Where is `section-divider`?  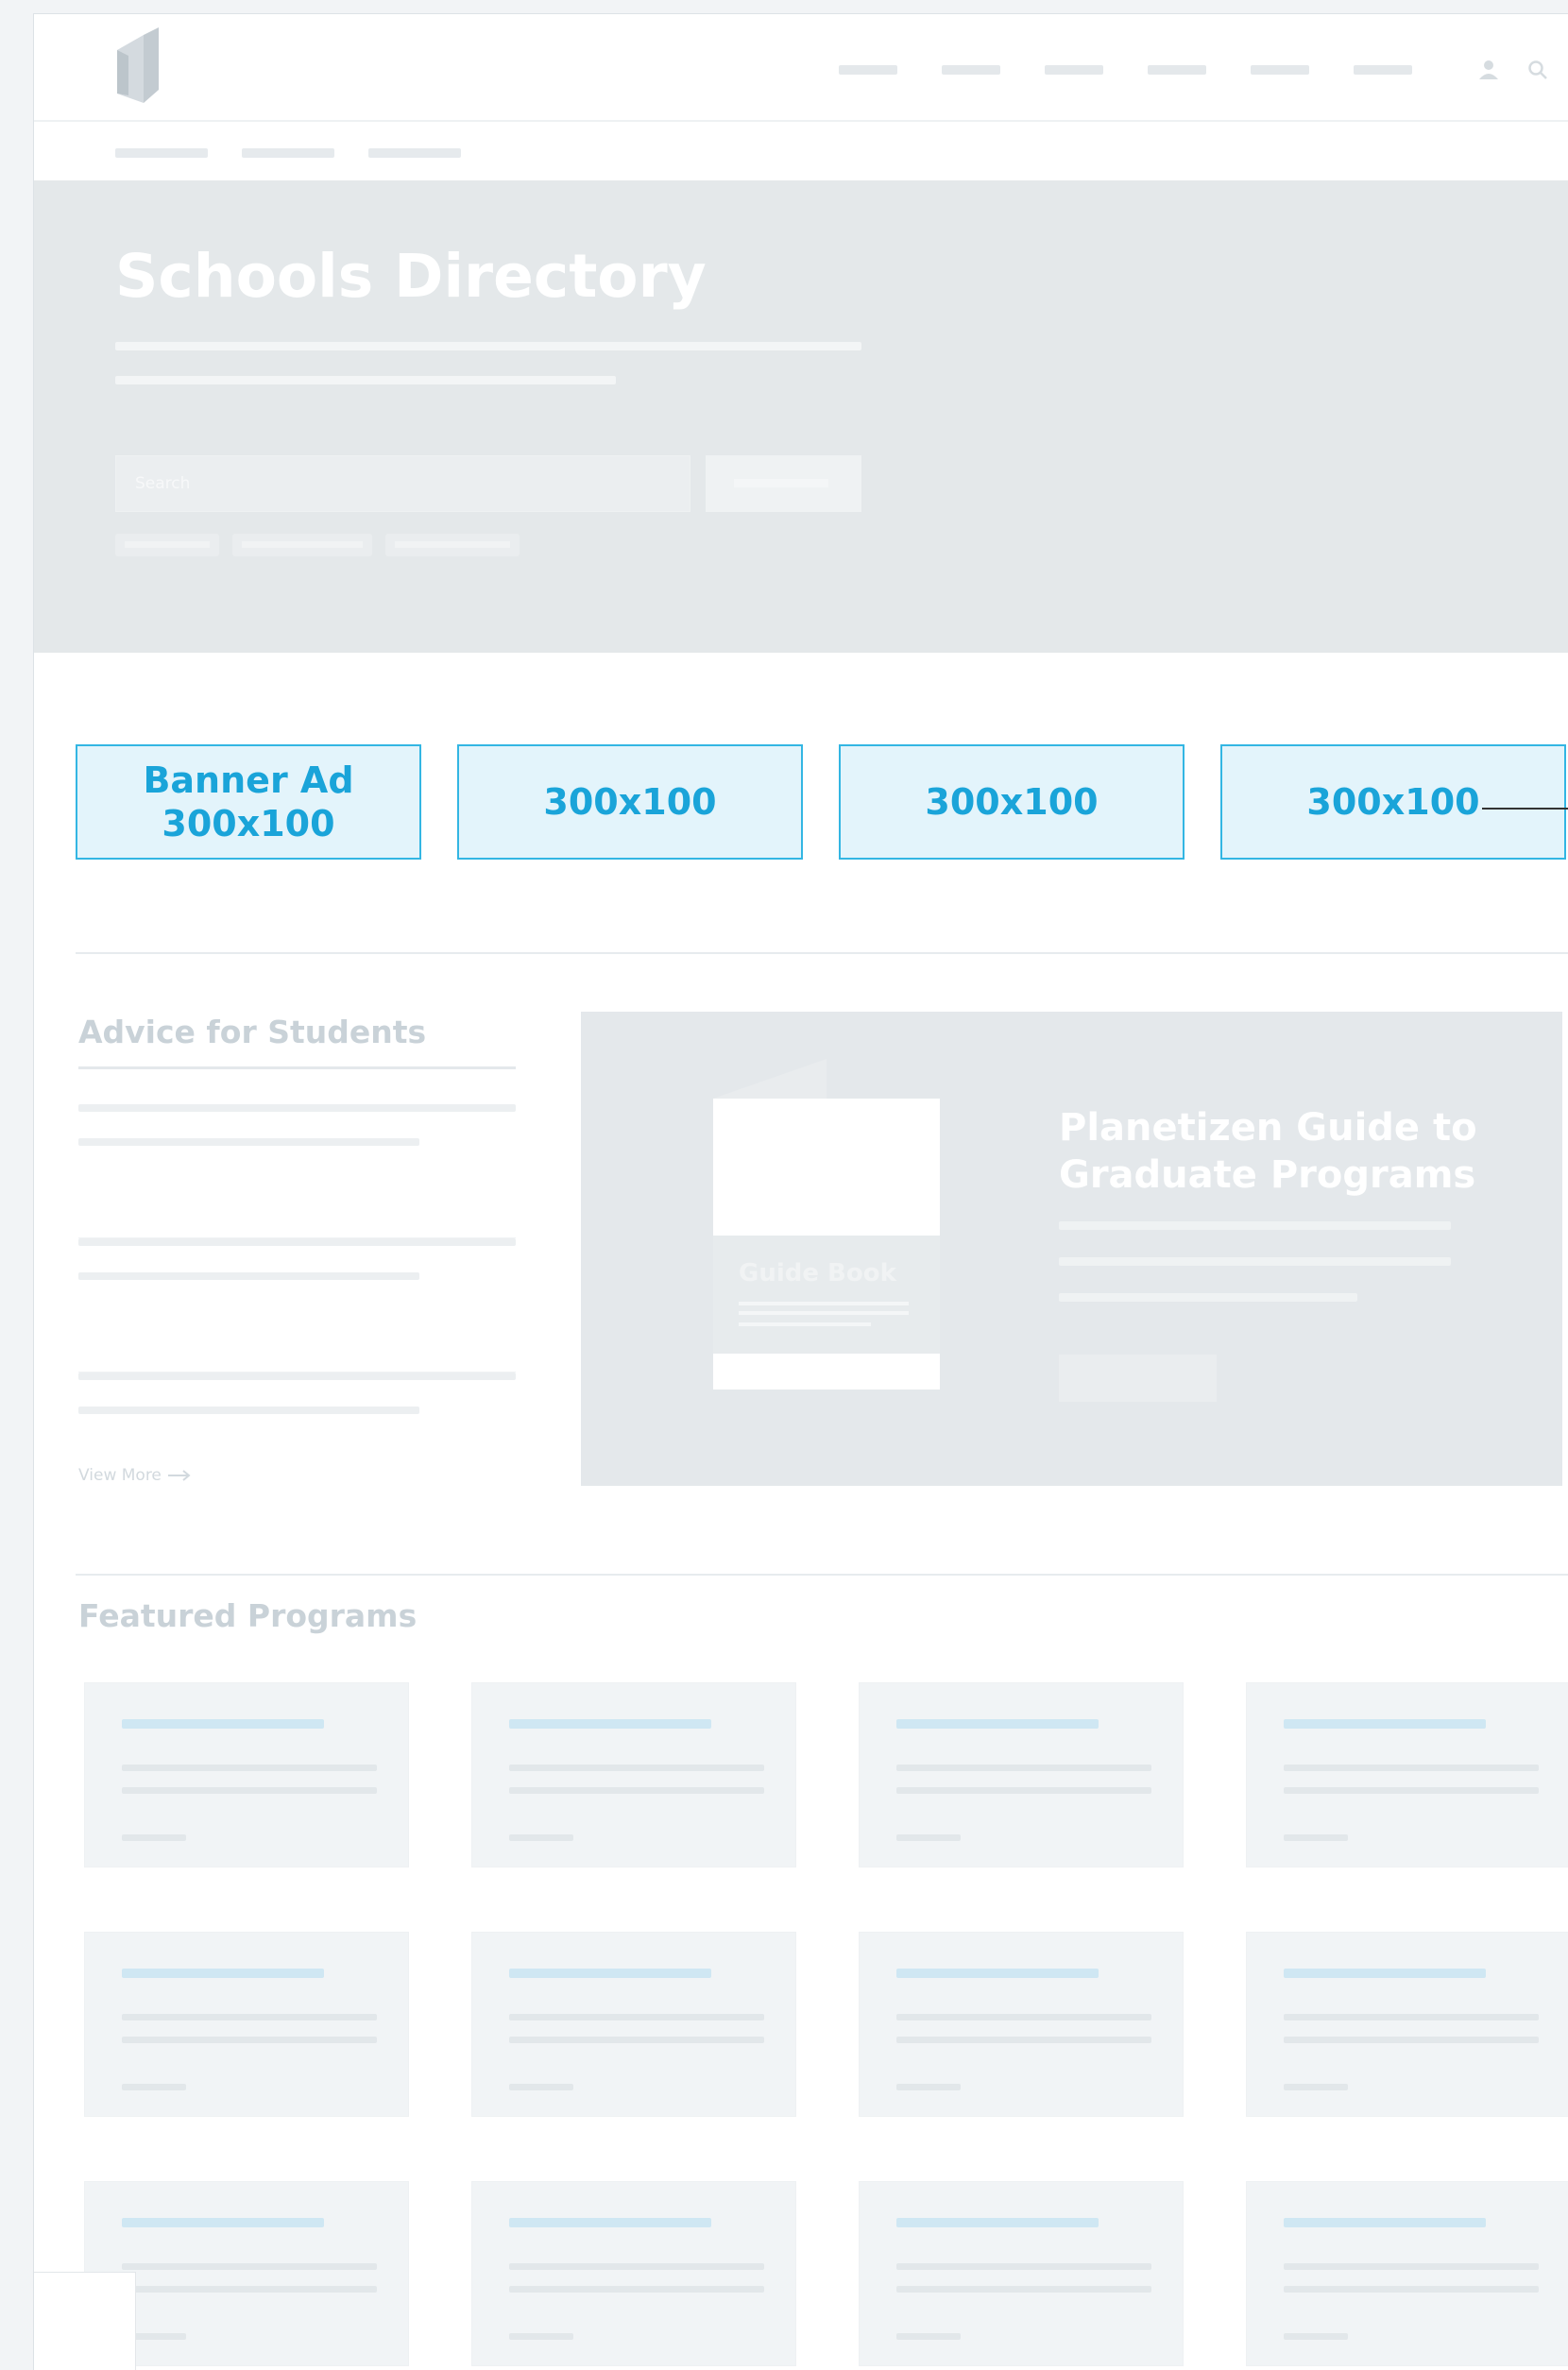
section-divider is located at coordinates (822, 953).